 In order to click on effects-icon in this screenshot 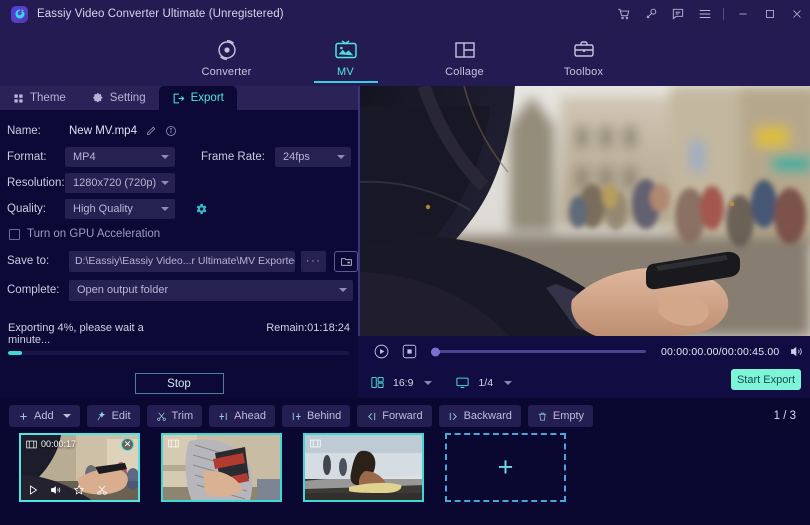, I will do `click(79, 490)`.